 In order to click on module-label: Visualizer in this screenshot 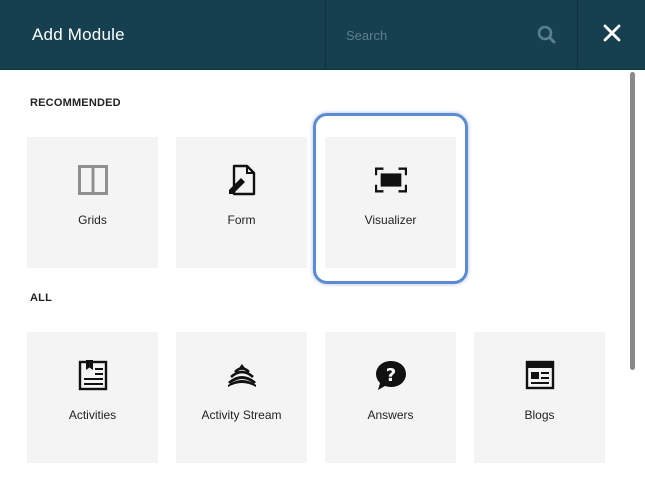, I will do `click(390, 220)`.